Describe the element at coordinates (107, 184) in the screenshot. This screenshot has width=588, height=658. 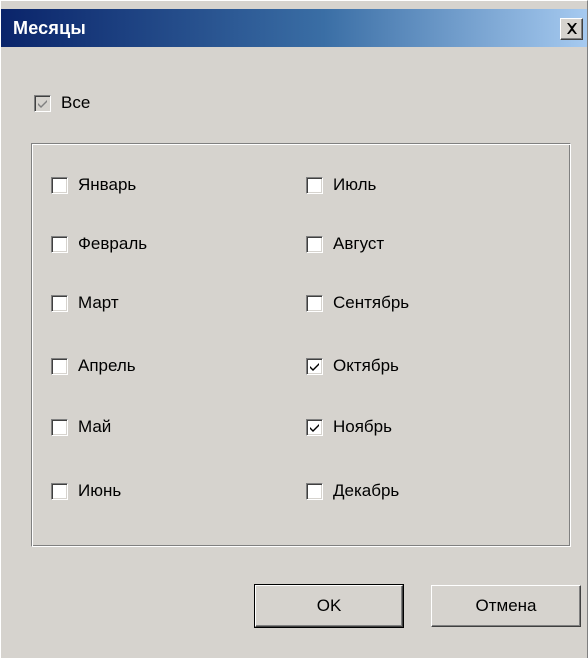
I see `checkbox-january-label: Январь` at that location.